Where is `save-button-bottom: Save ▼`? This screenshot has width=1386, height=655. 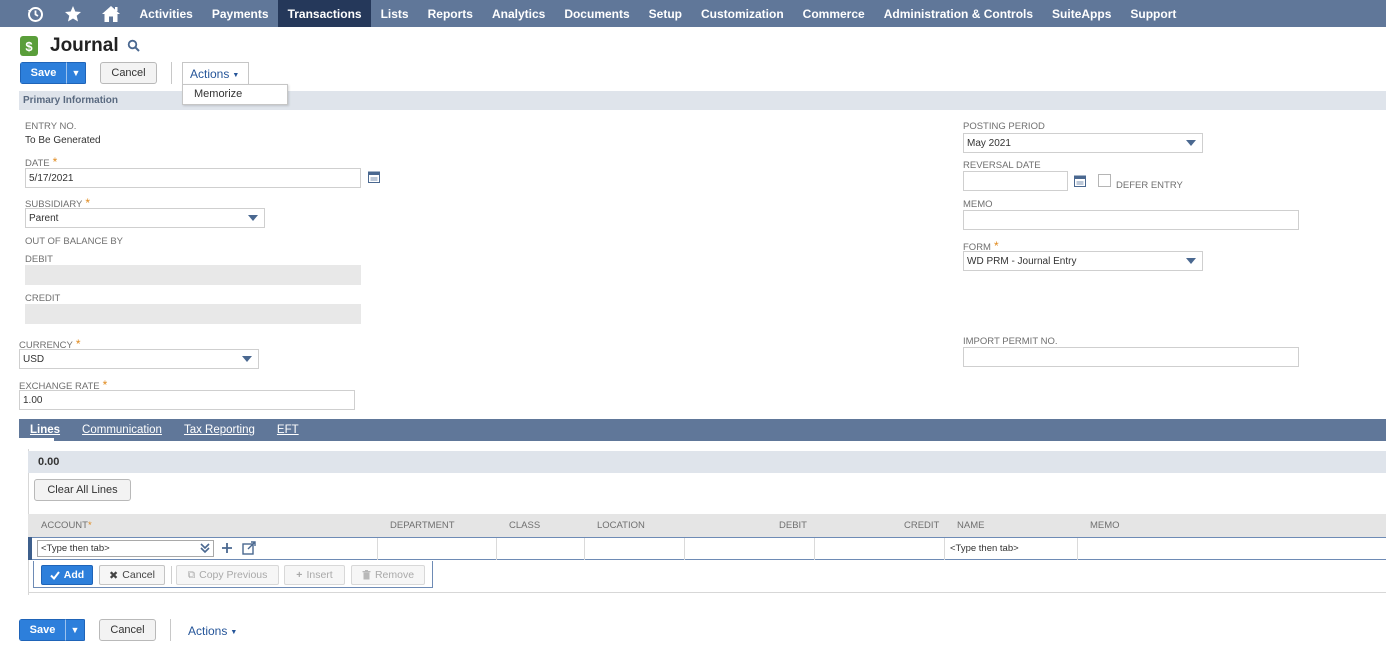
save-button-bottom: Save ▼ is located at coordinates (52, 630).